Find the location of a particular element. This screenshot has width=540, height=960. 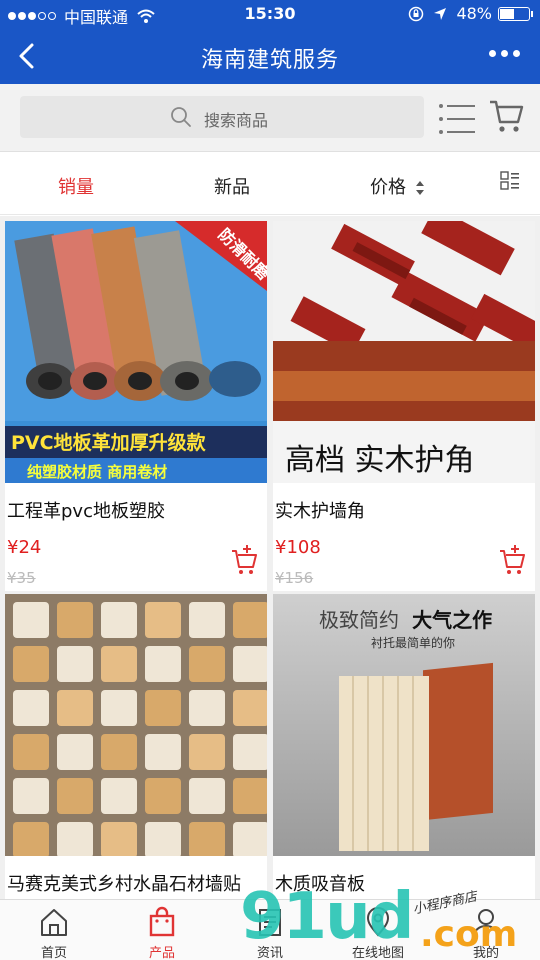

more-icon is located at coordinates (502, 53).